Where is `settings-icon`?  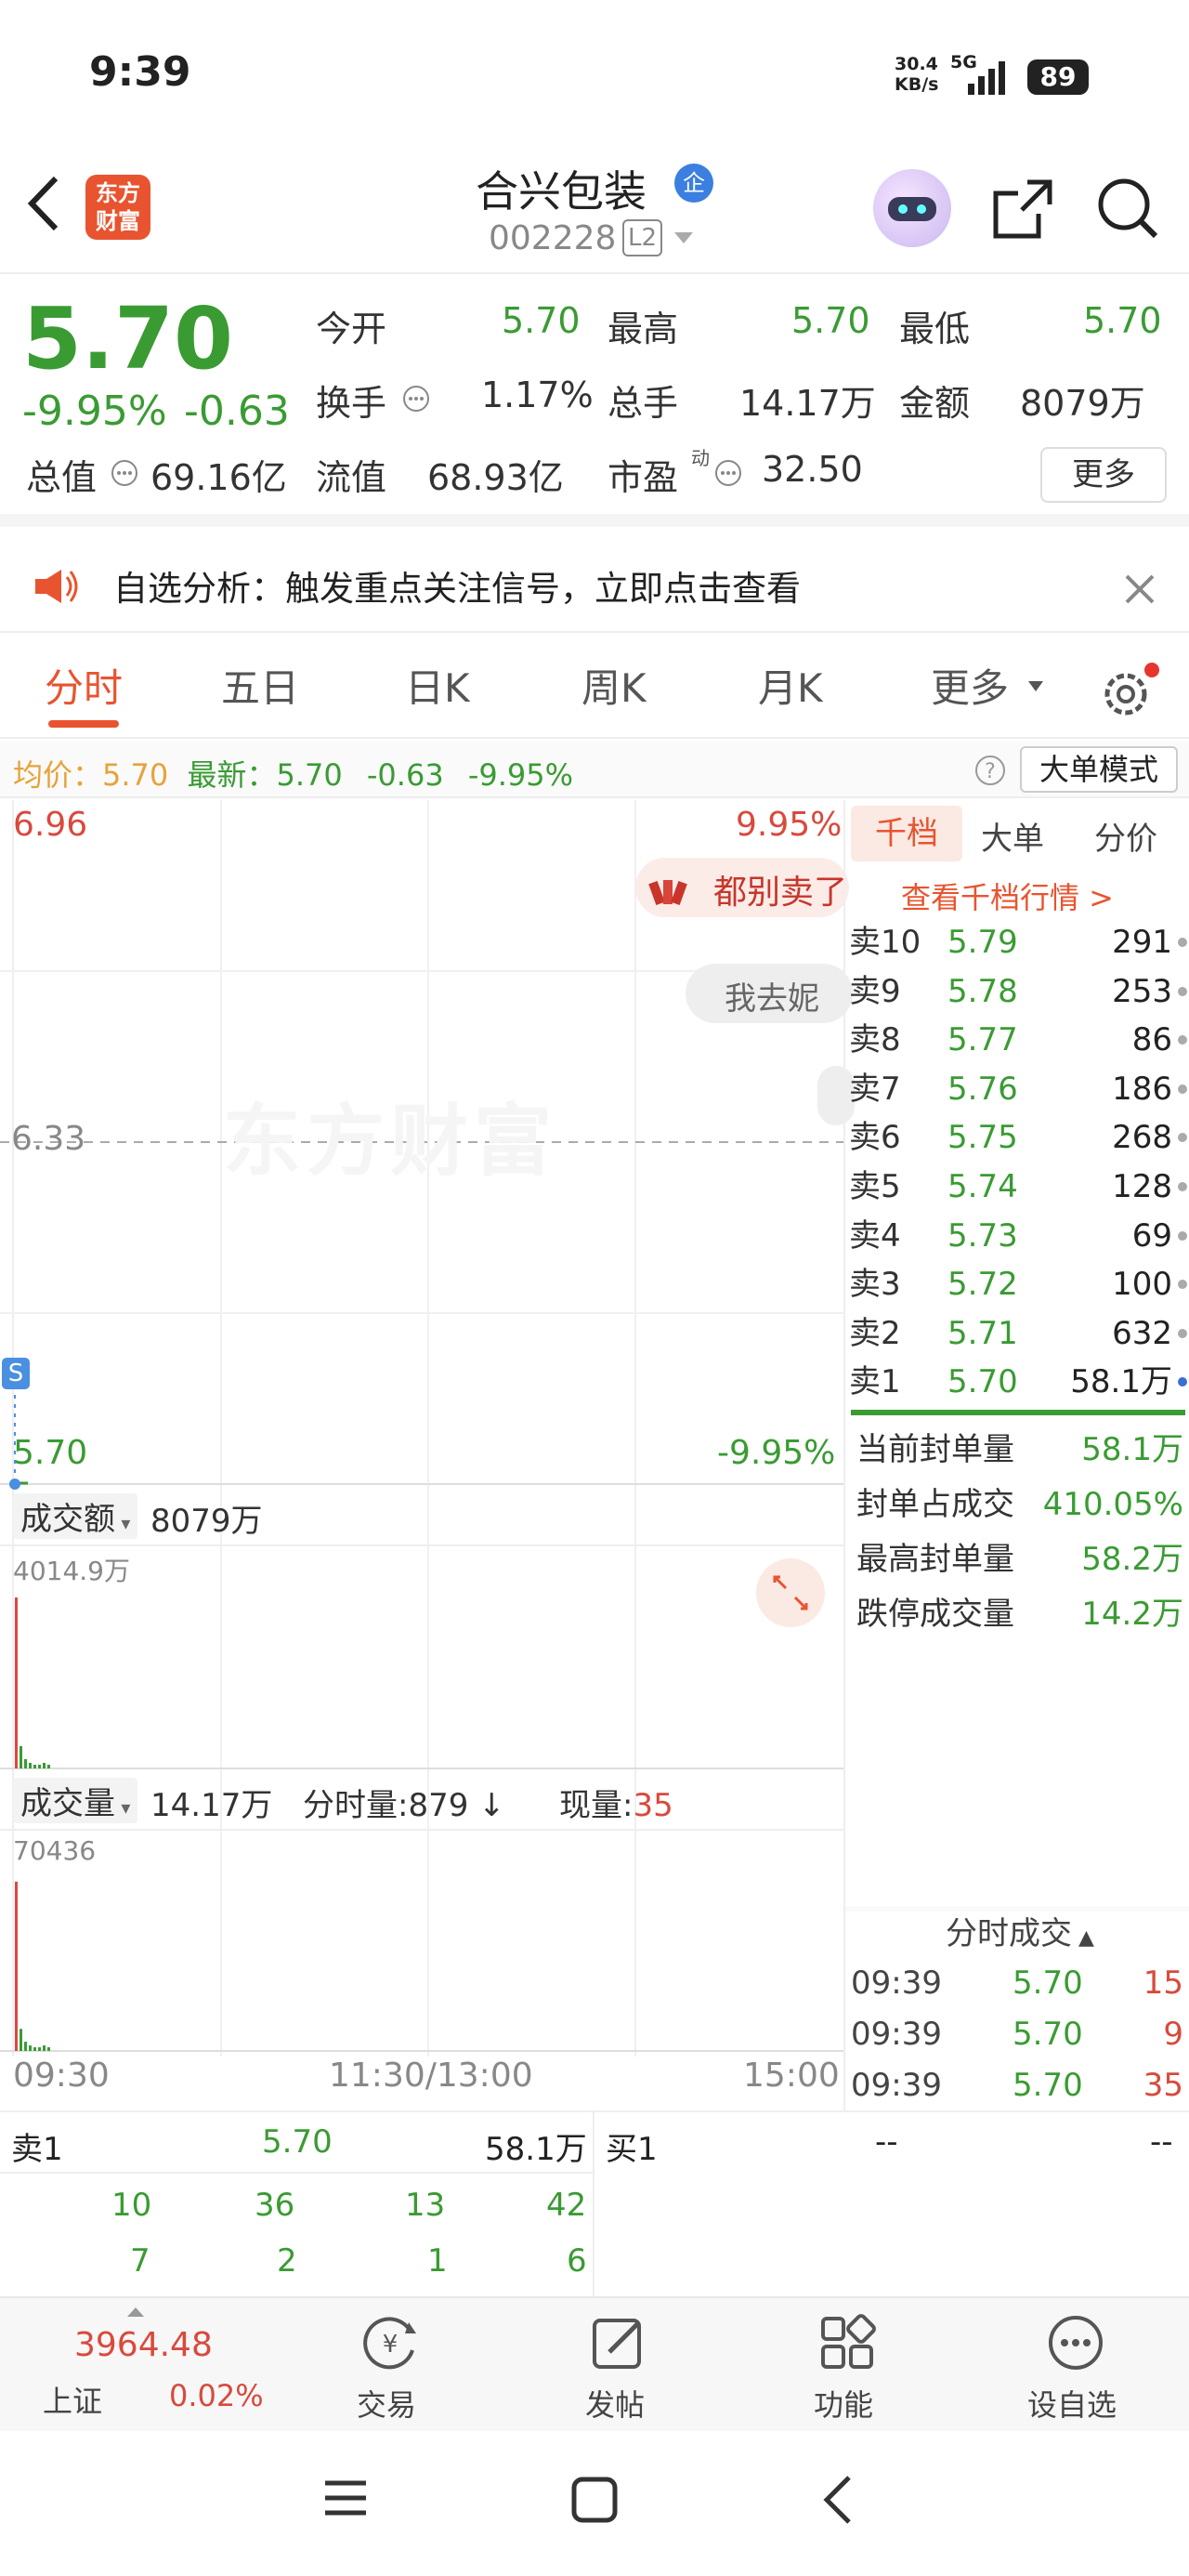
settings-icon is located at coordinates (1130, 693).